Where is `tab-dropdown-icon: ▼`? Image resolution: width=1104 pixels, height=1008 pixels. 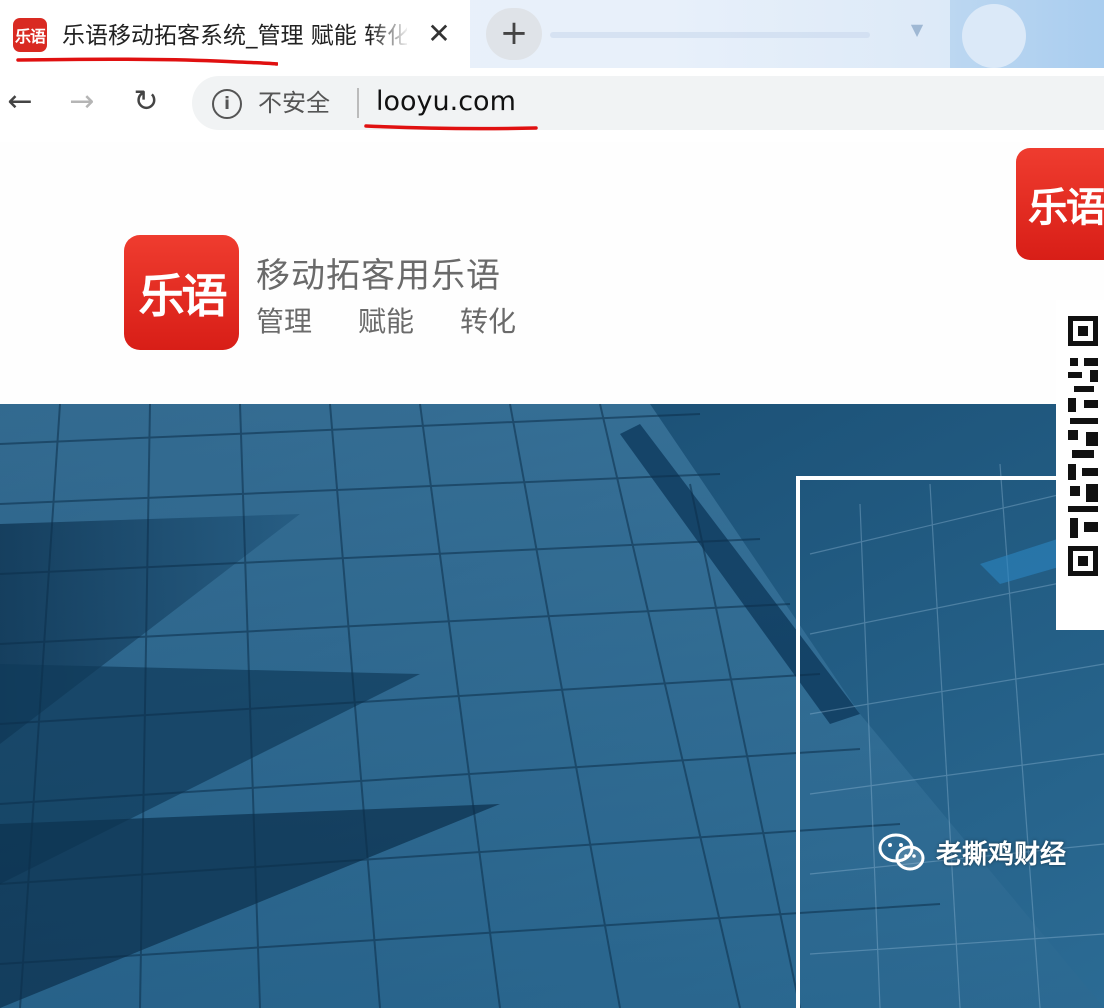
tab-dropdown-icon: ▼ is located at coordinates (917, 32).